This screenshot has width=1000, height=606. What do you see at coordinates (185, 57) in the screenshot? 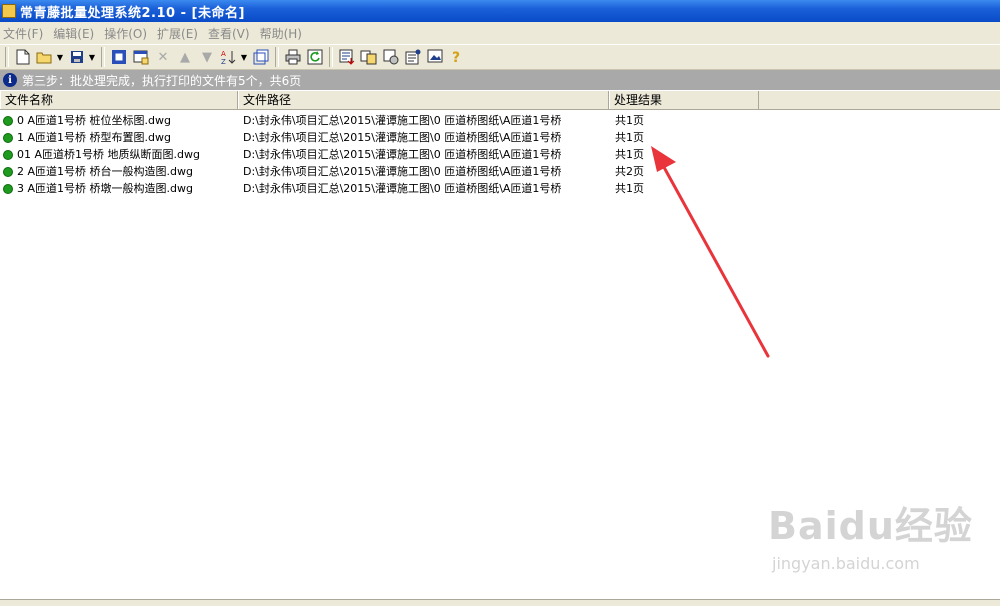
I see `move-up-icon: ▲` at bounding box center [185, 57].